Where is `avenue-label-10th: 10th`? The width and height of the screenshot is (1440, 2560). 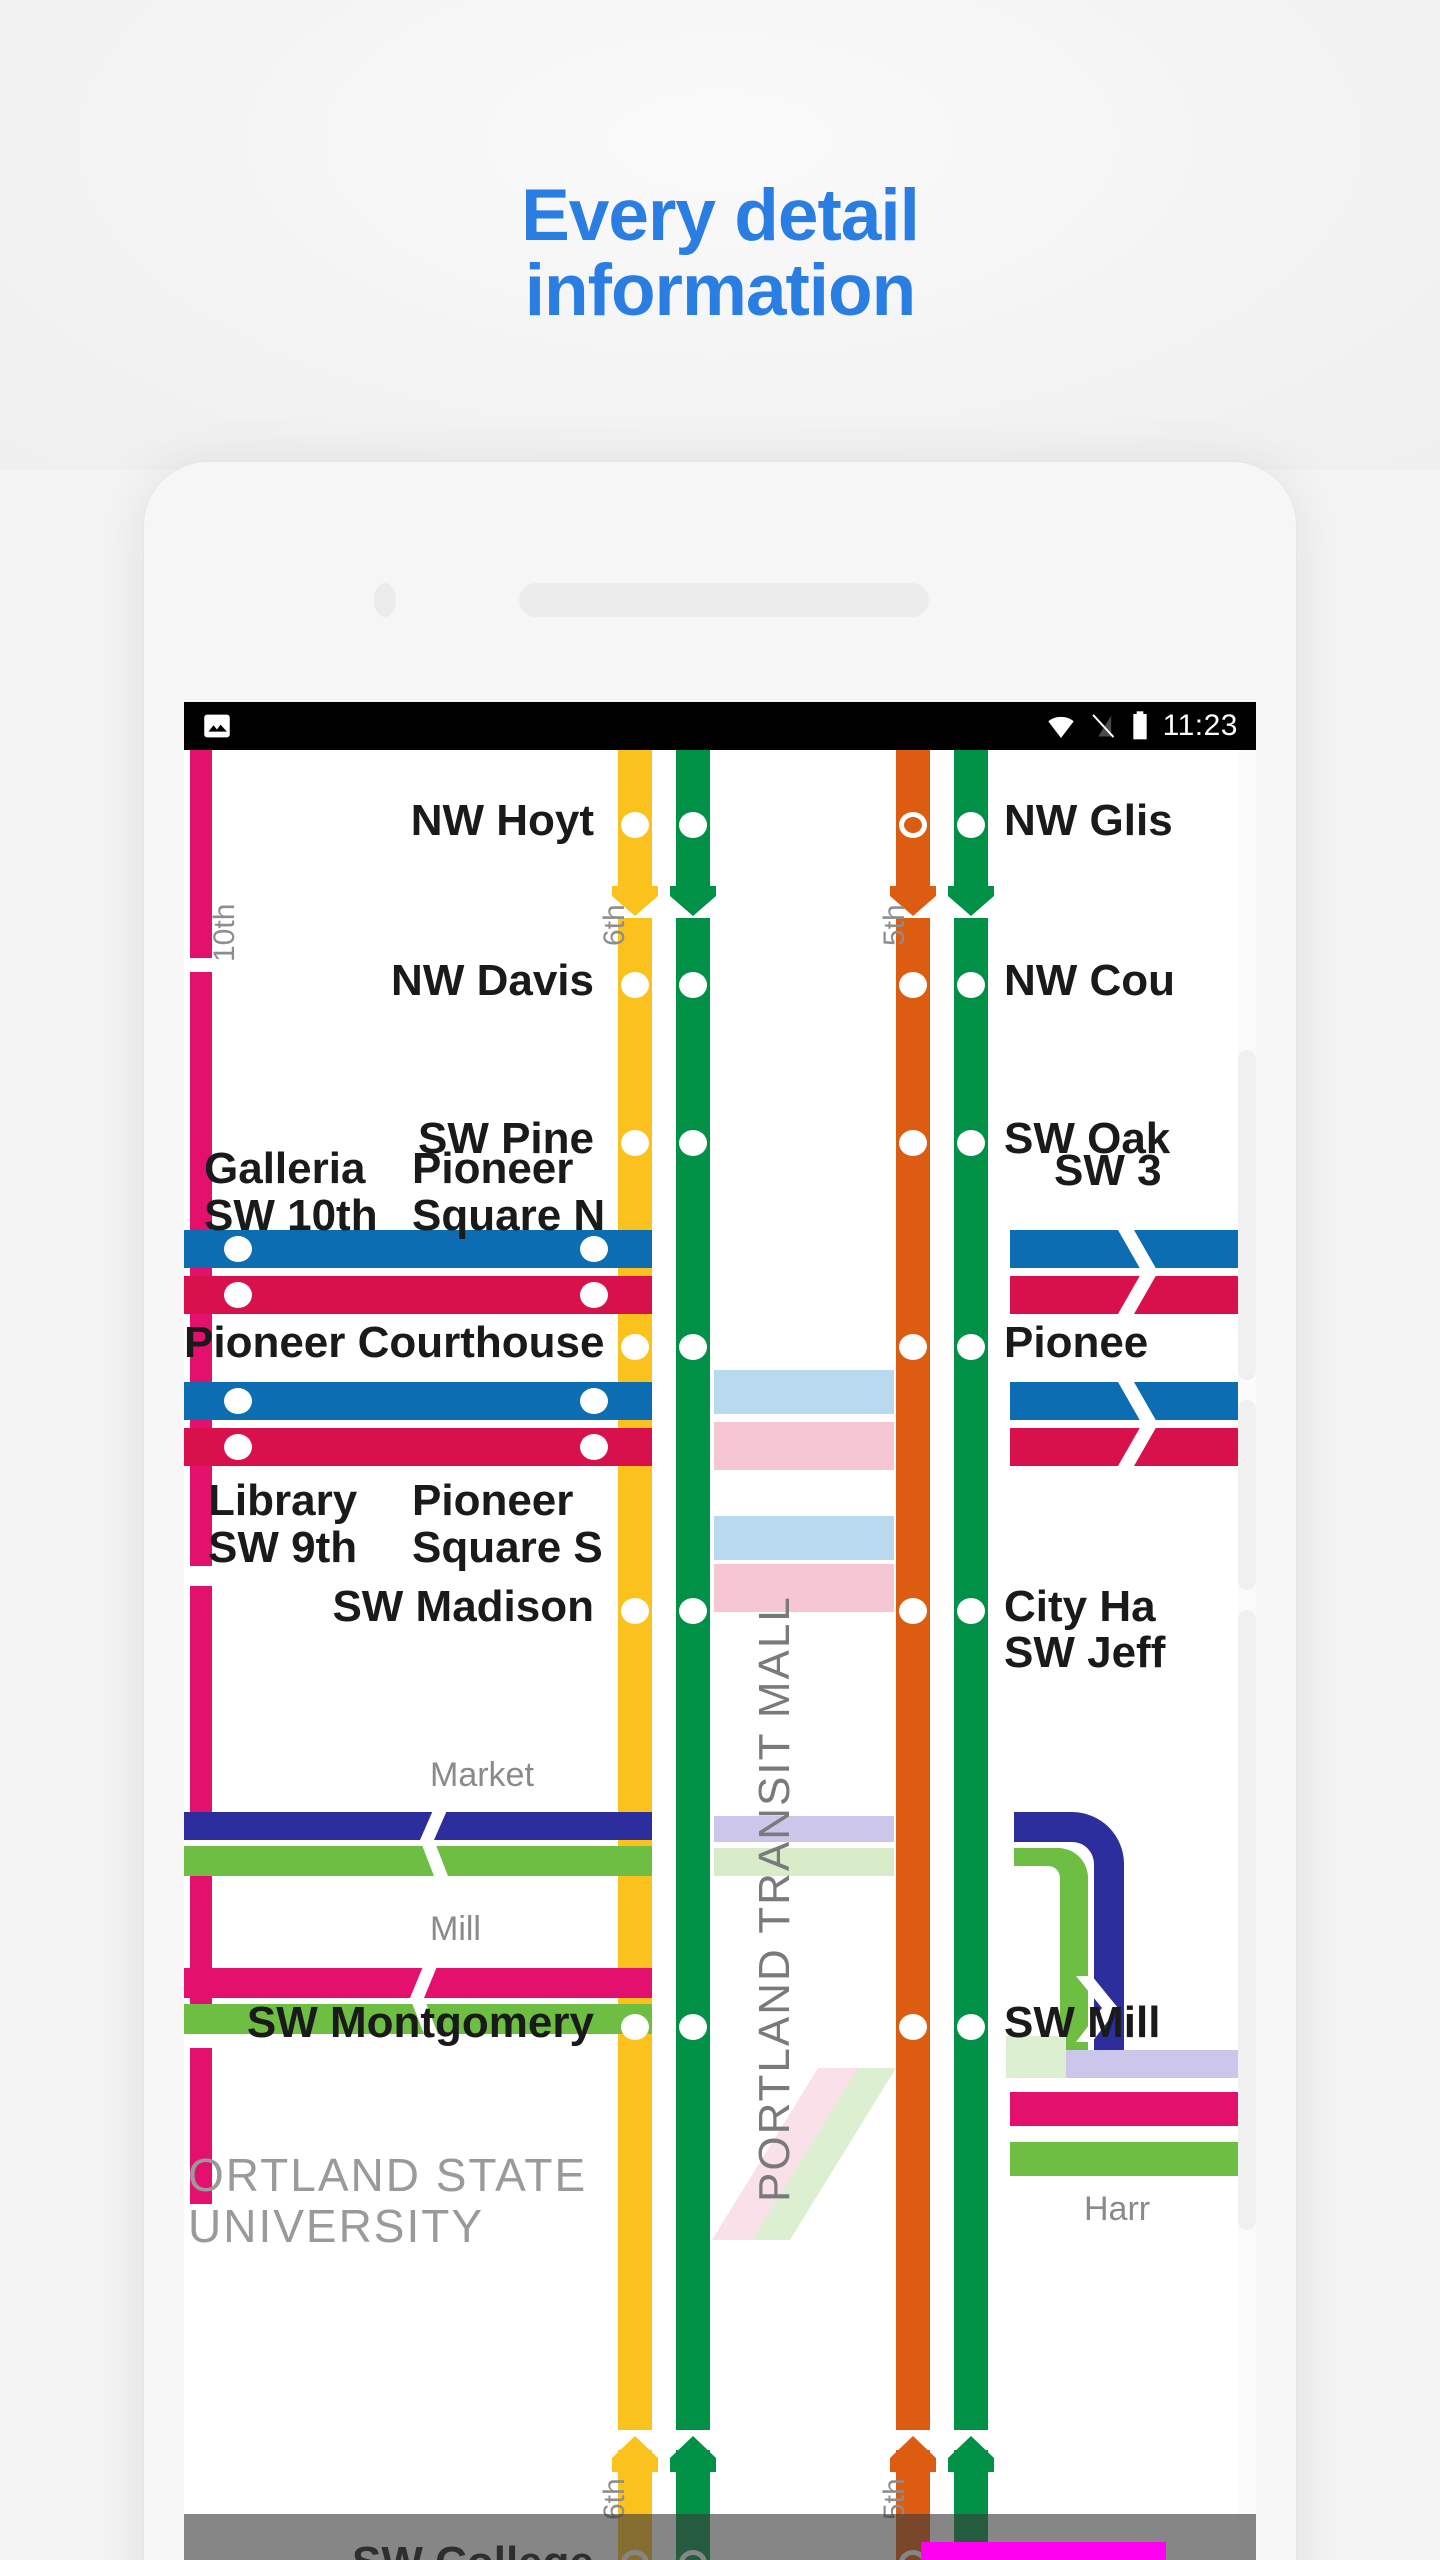 avenue-label-10th: 10th is located at coordinates (224, 932).